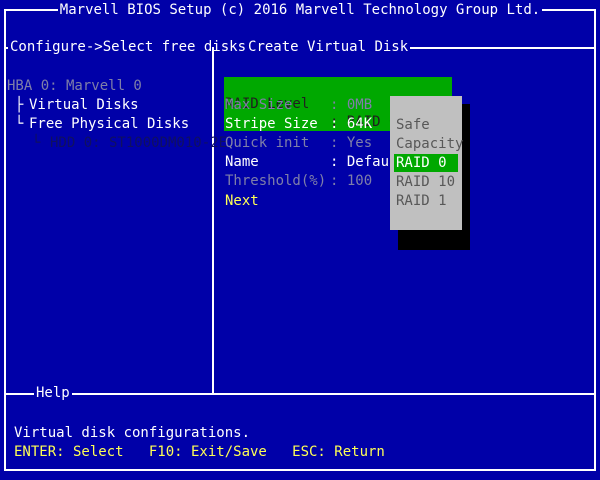  Describe the element at coordinates (267, 143) in the screenshot. I see `quick-init-label: Quick init` at that location.